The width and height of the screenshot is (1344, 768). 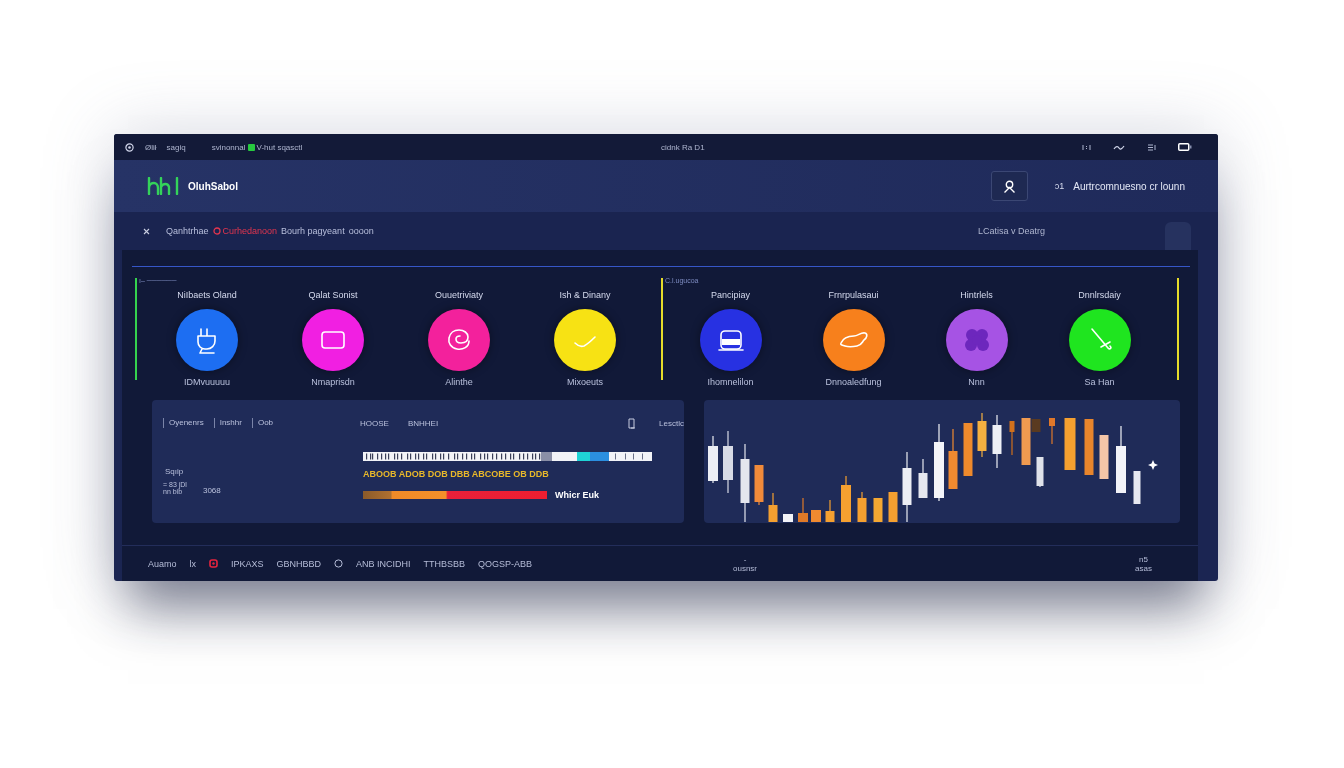 What do you see at coordinates (299, 563) in the screenshot?
I see `footer-item: GBNHBBD` at bounding box center [299, 563].